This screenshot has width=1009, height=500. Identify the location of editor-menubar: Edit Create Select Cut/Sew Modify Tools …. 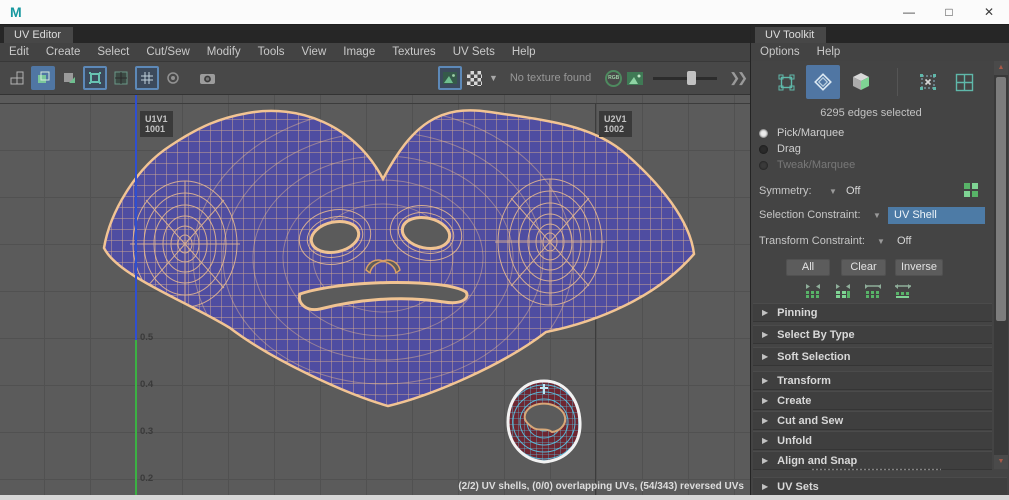
(375, 52).